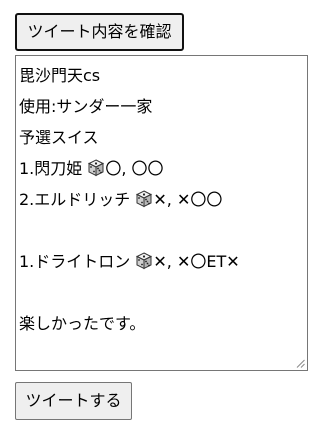 This screenshot has width=336, height=429. I want to click on text-line: 使用:サンダー一家, so click(86, 106).